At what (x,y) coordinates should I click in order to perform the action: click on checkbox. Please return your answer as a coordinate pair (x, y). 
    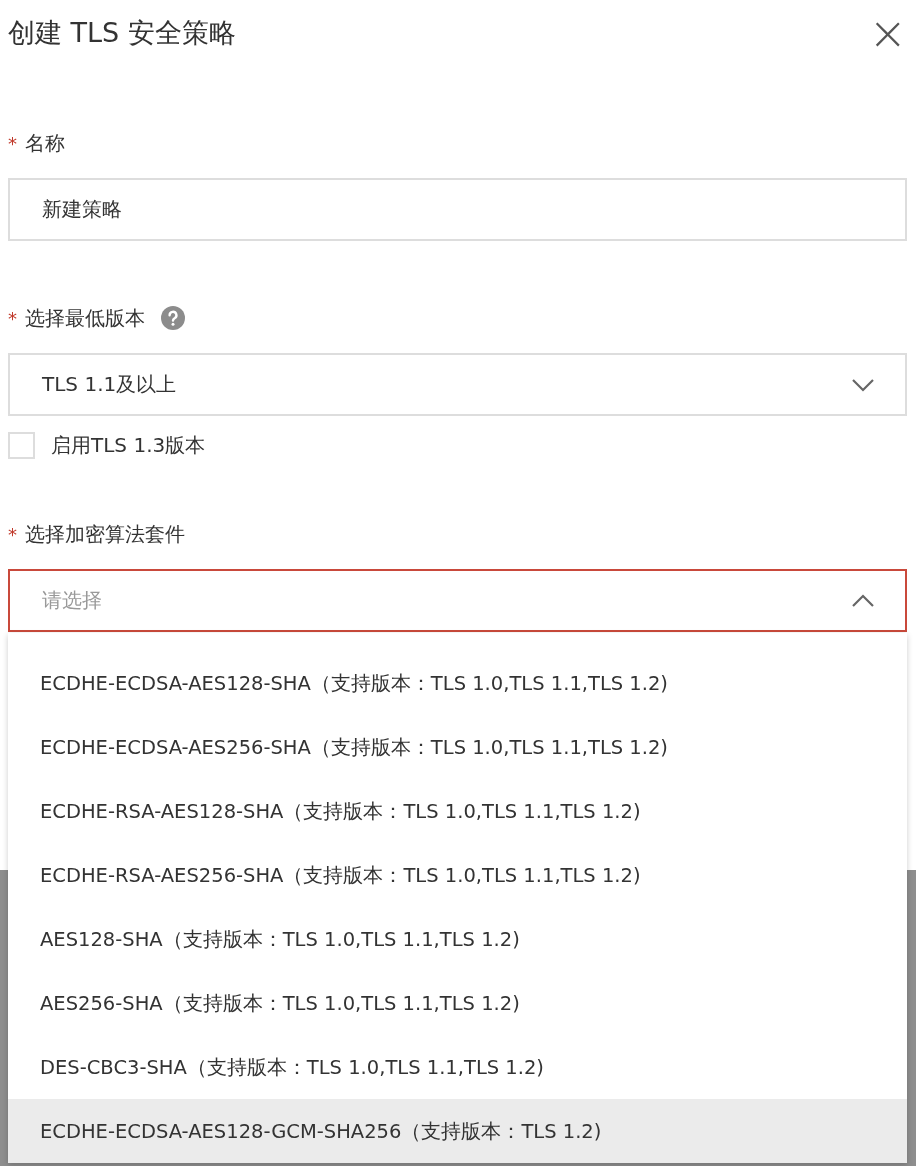
    Looking at the image, I should click on (21, 445).